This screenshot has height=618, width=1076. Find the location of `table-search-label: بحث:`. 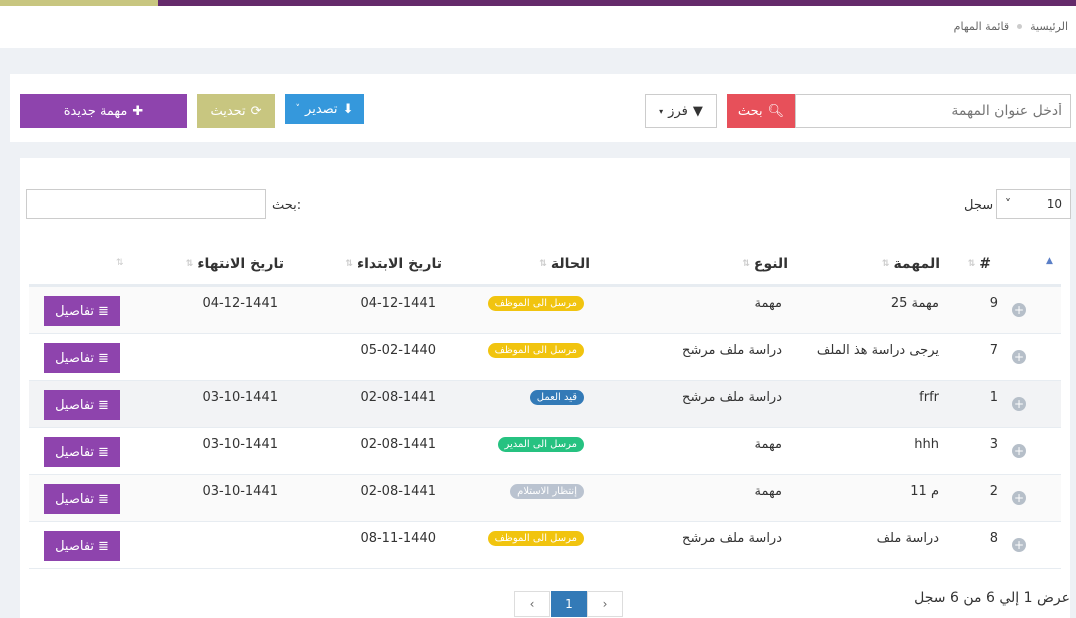

table-search-label: بحث: is located at coordinates (287, 205).